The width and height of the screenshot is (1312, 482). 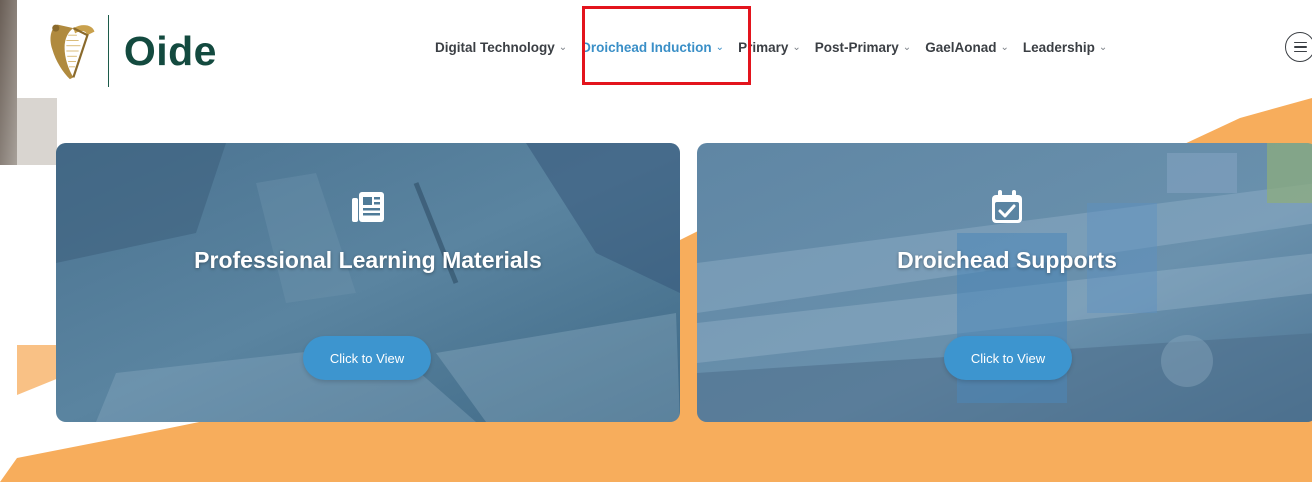 I want to click on nav-item-digital-technology: Digital Technology ⌄, so click(x=501, y=47).